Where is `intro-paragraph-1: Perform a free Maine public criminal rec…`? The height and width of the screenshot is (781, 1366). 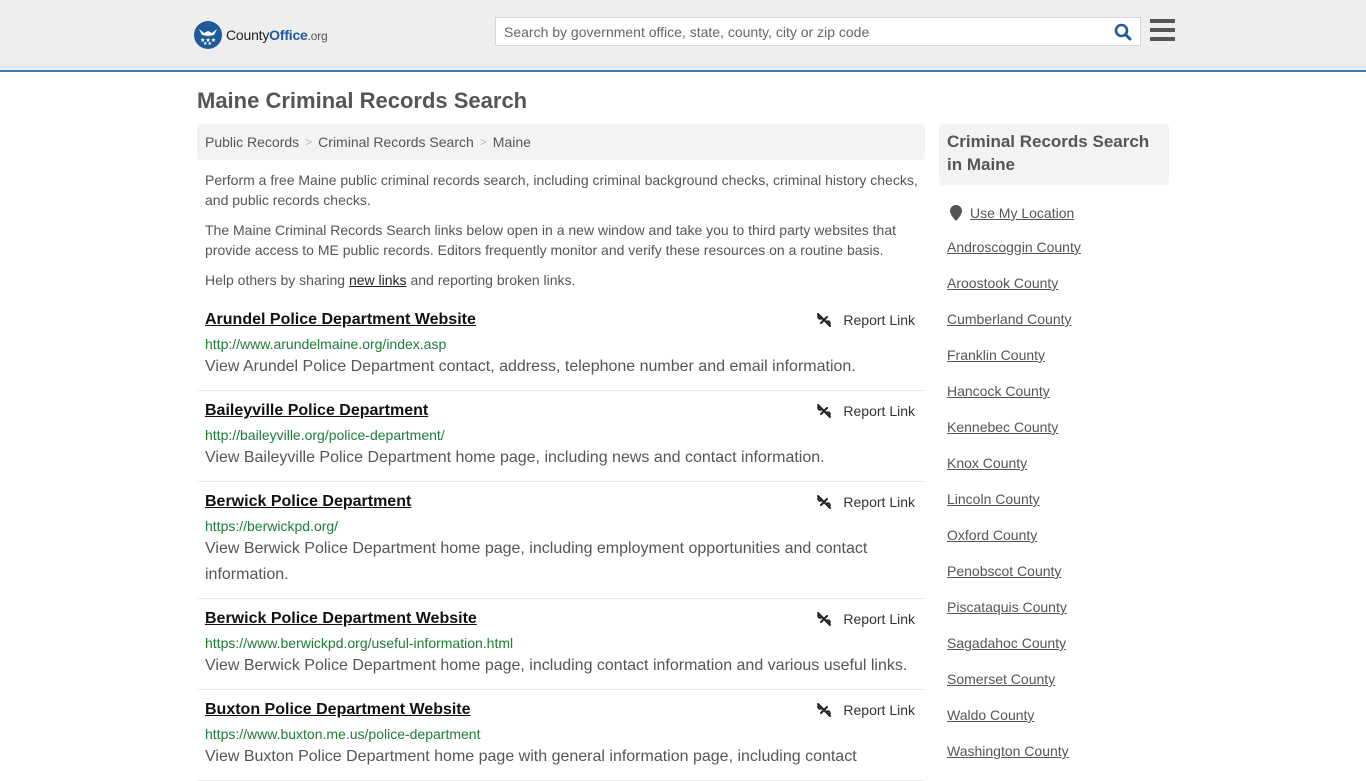
intro-paragraph-1: Perform a free Maine public criminal rec… is located at coordinates (561, 190).